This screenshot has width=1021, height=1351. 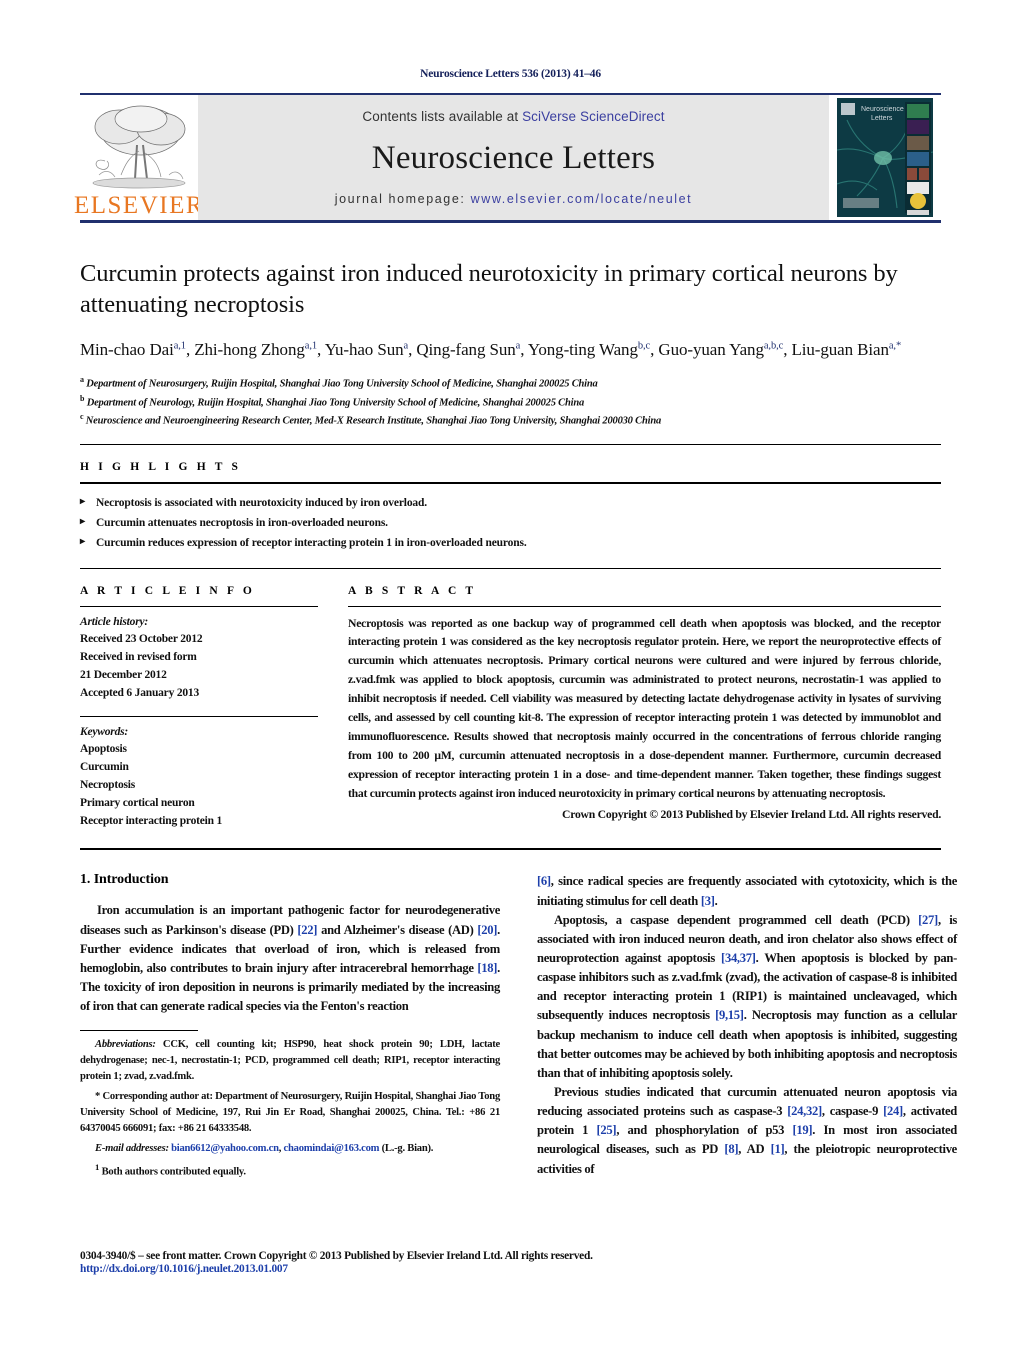 I want to click on citation-link: [24,32], so click(x=804, y=1111).